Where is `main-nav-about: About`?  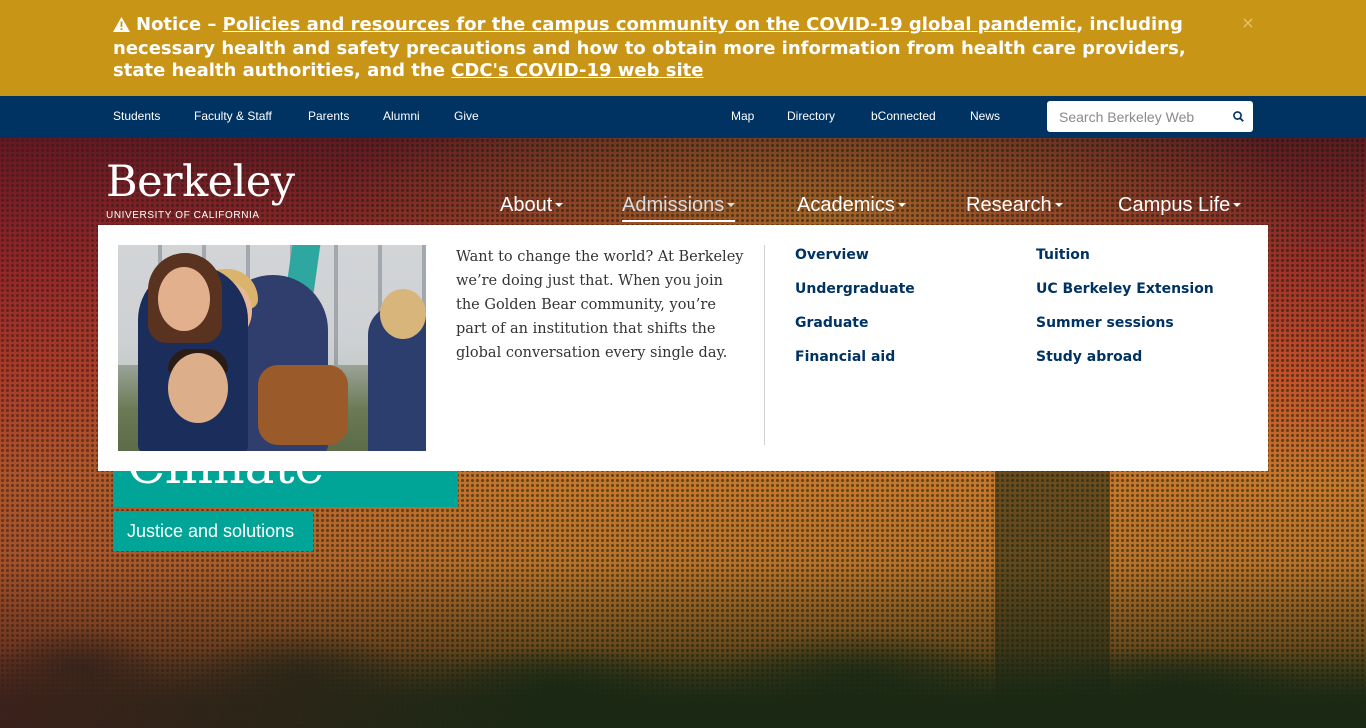
main-nav-about: About is located at coordinates (532, 205).